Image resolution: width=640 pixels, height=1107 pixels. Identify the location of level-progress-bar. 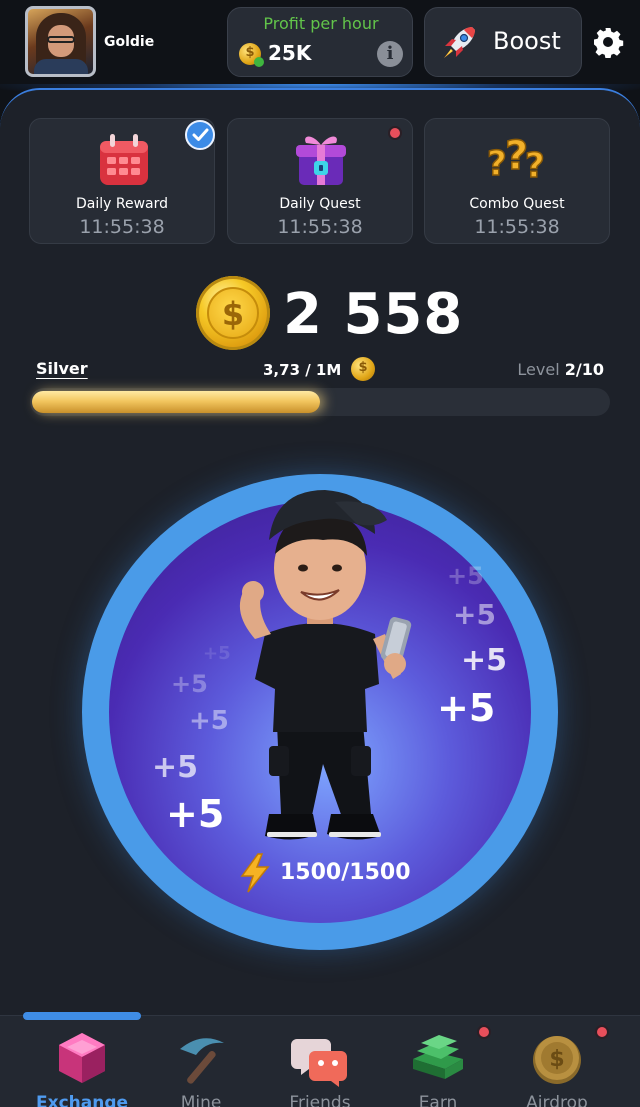
(320, 402).